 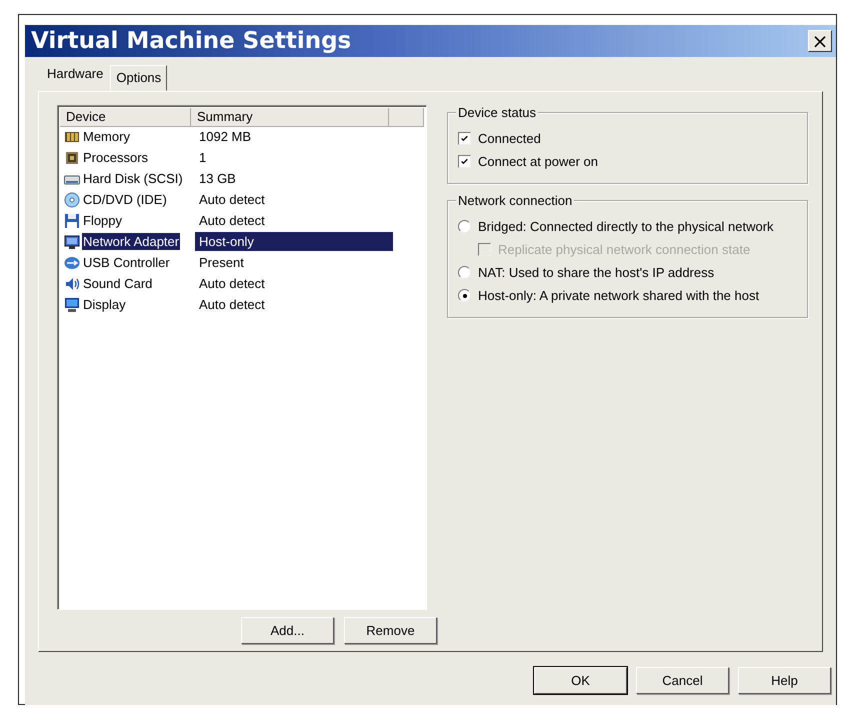 I want to click on group-label: Device status, so click(x=497, y=112).